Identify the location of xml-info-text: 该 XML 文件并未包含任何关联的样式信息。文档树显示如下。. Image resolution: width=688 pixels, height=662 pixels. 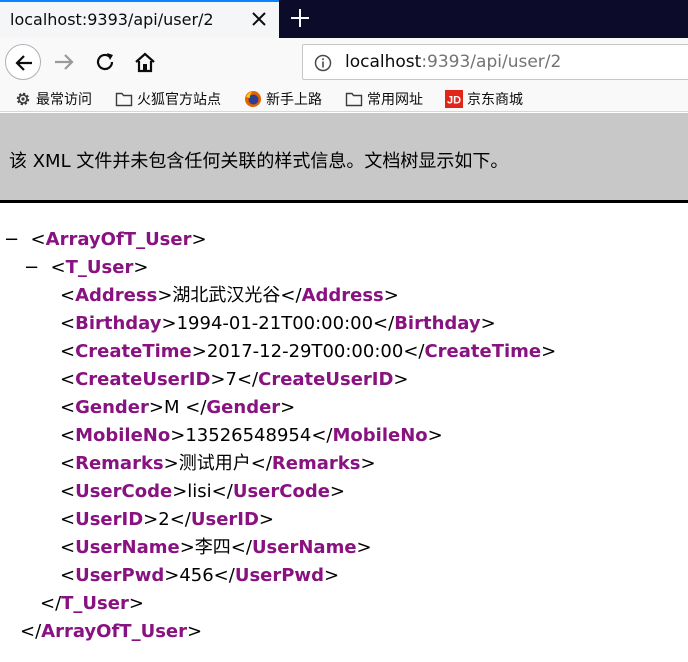
(259, 161).